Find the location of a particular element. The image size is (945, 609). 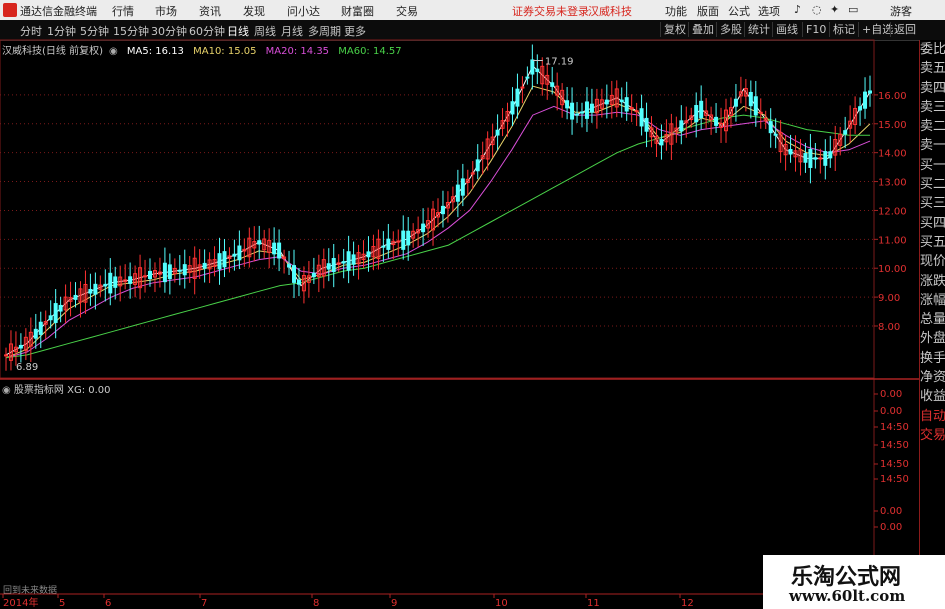

indicator-value: XG: 0.00 is located at coordinates (89, 390).